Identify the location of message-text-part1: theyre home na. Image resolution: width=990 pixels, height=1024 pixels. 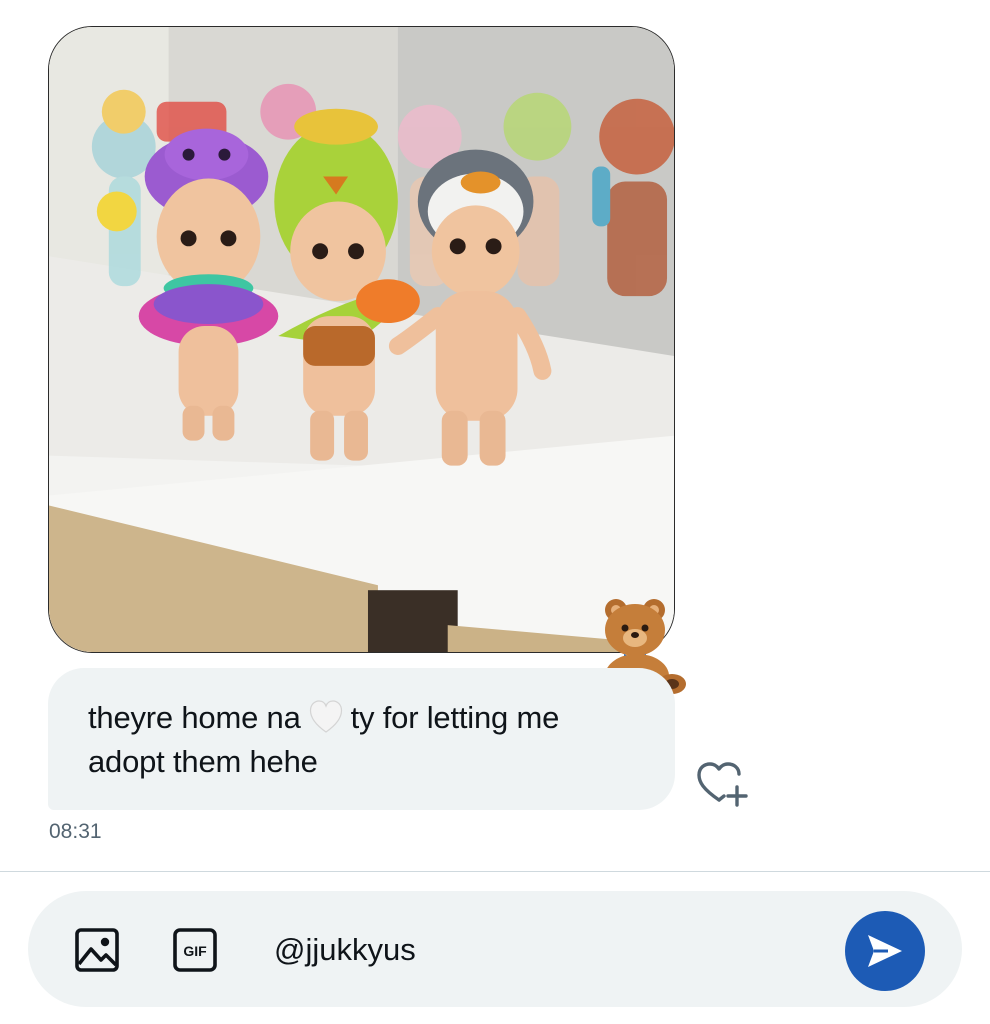
(194, 717).